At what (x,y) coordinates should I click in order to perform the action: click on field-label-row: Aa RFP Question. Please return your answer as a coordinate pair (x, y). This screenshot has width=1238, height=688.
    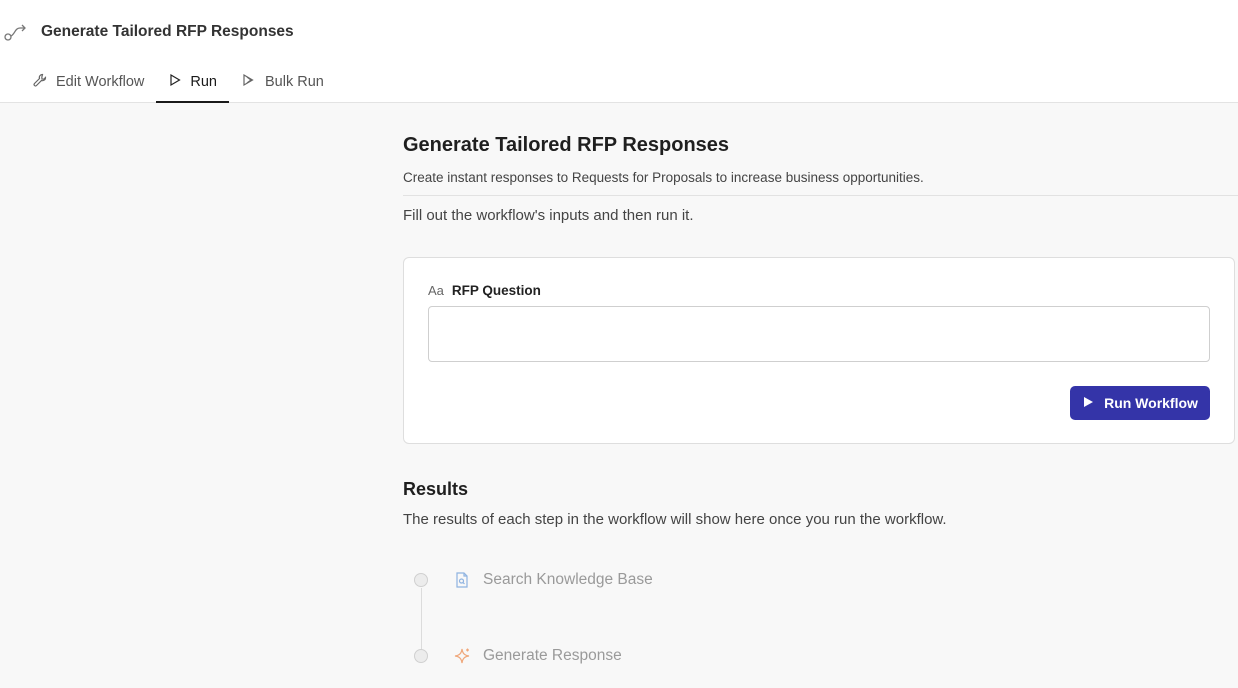
    Looking at the image, I should click on (484, 290).